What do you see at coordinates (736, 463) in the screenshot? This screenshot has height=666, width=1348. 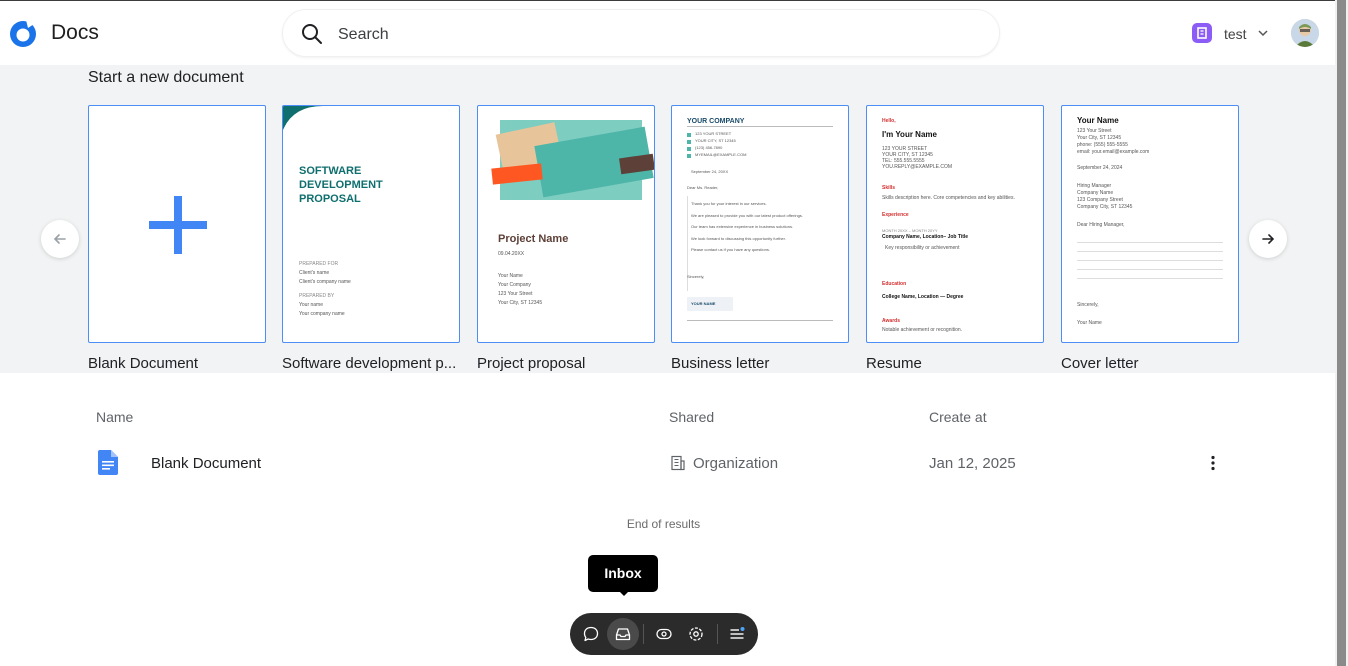 I see `shared-status: Organization` at bounding box center [736, 463].